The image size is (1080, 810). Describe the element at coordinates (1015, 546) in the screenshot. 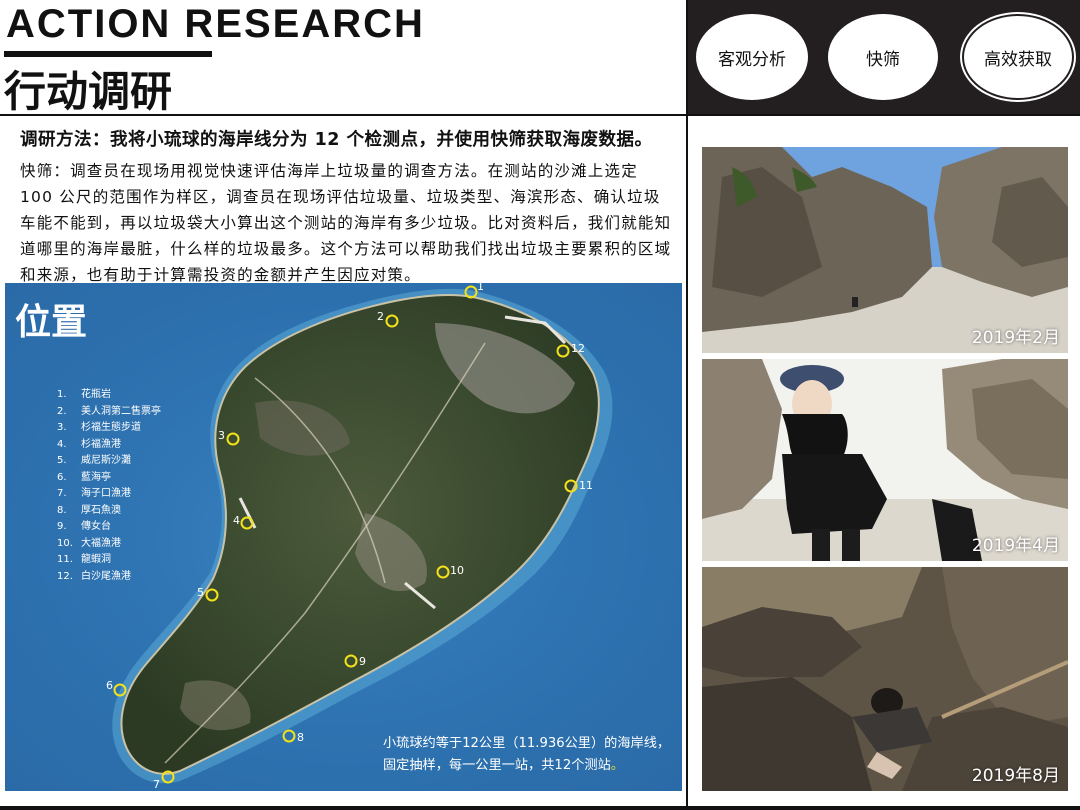

I see `photo-date-label: 2019年4月` at that location.